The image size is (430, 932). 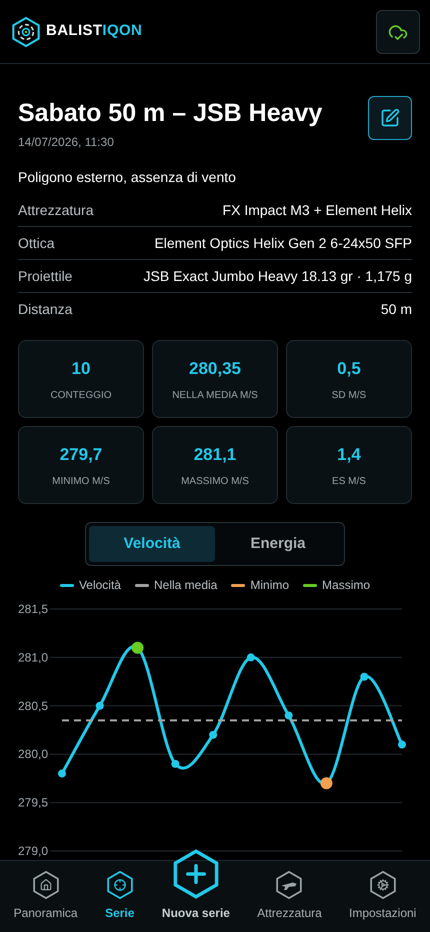 What do you see at coordinates (45, 310) in the screenshot?
I see `detail-label: Distanza` at bounding box center [45, 310].